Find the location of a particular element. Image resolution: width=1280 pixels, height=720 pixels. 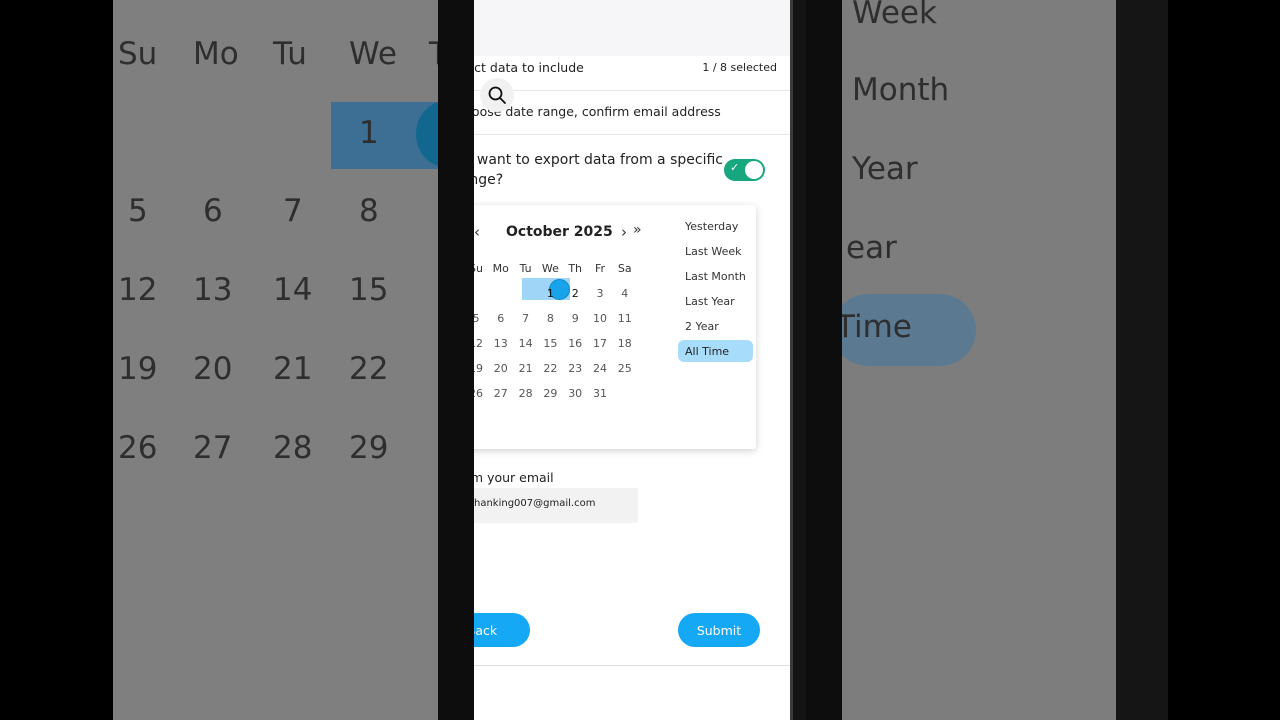

top-banner is located at coordinates (632, 28).